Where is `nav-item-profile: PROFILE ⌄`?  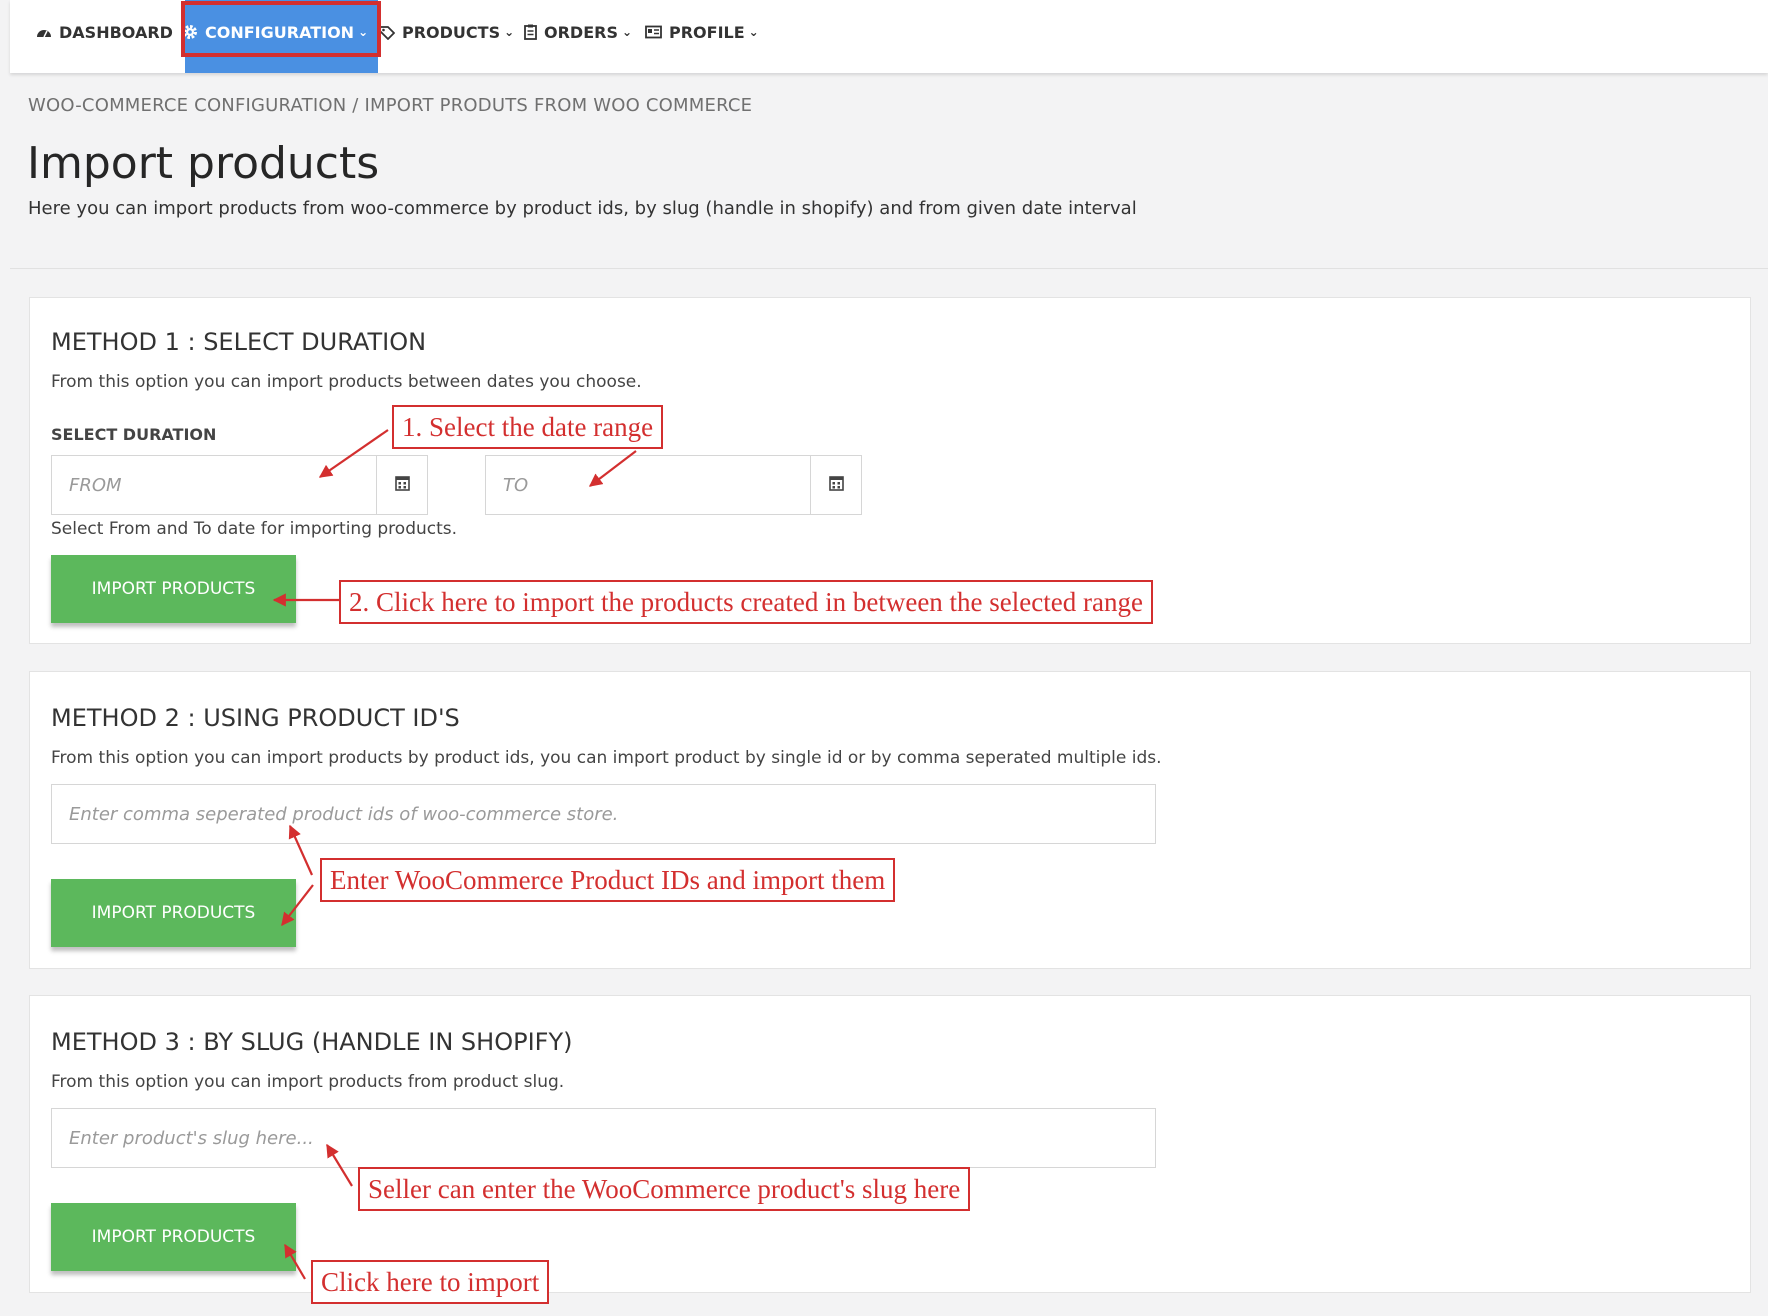
nav-item-profile: PROFILE ⌄ is located at coordinates (702, 32).